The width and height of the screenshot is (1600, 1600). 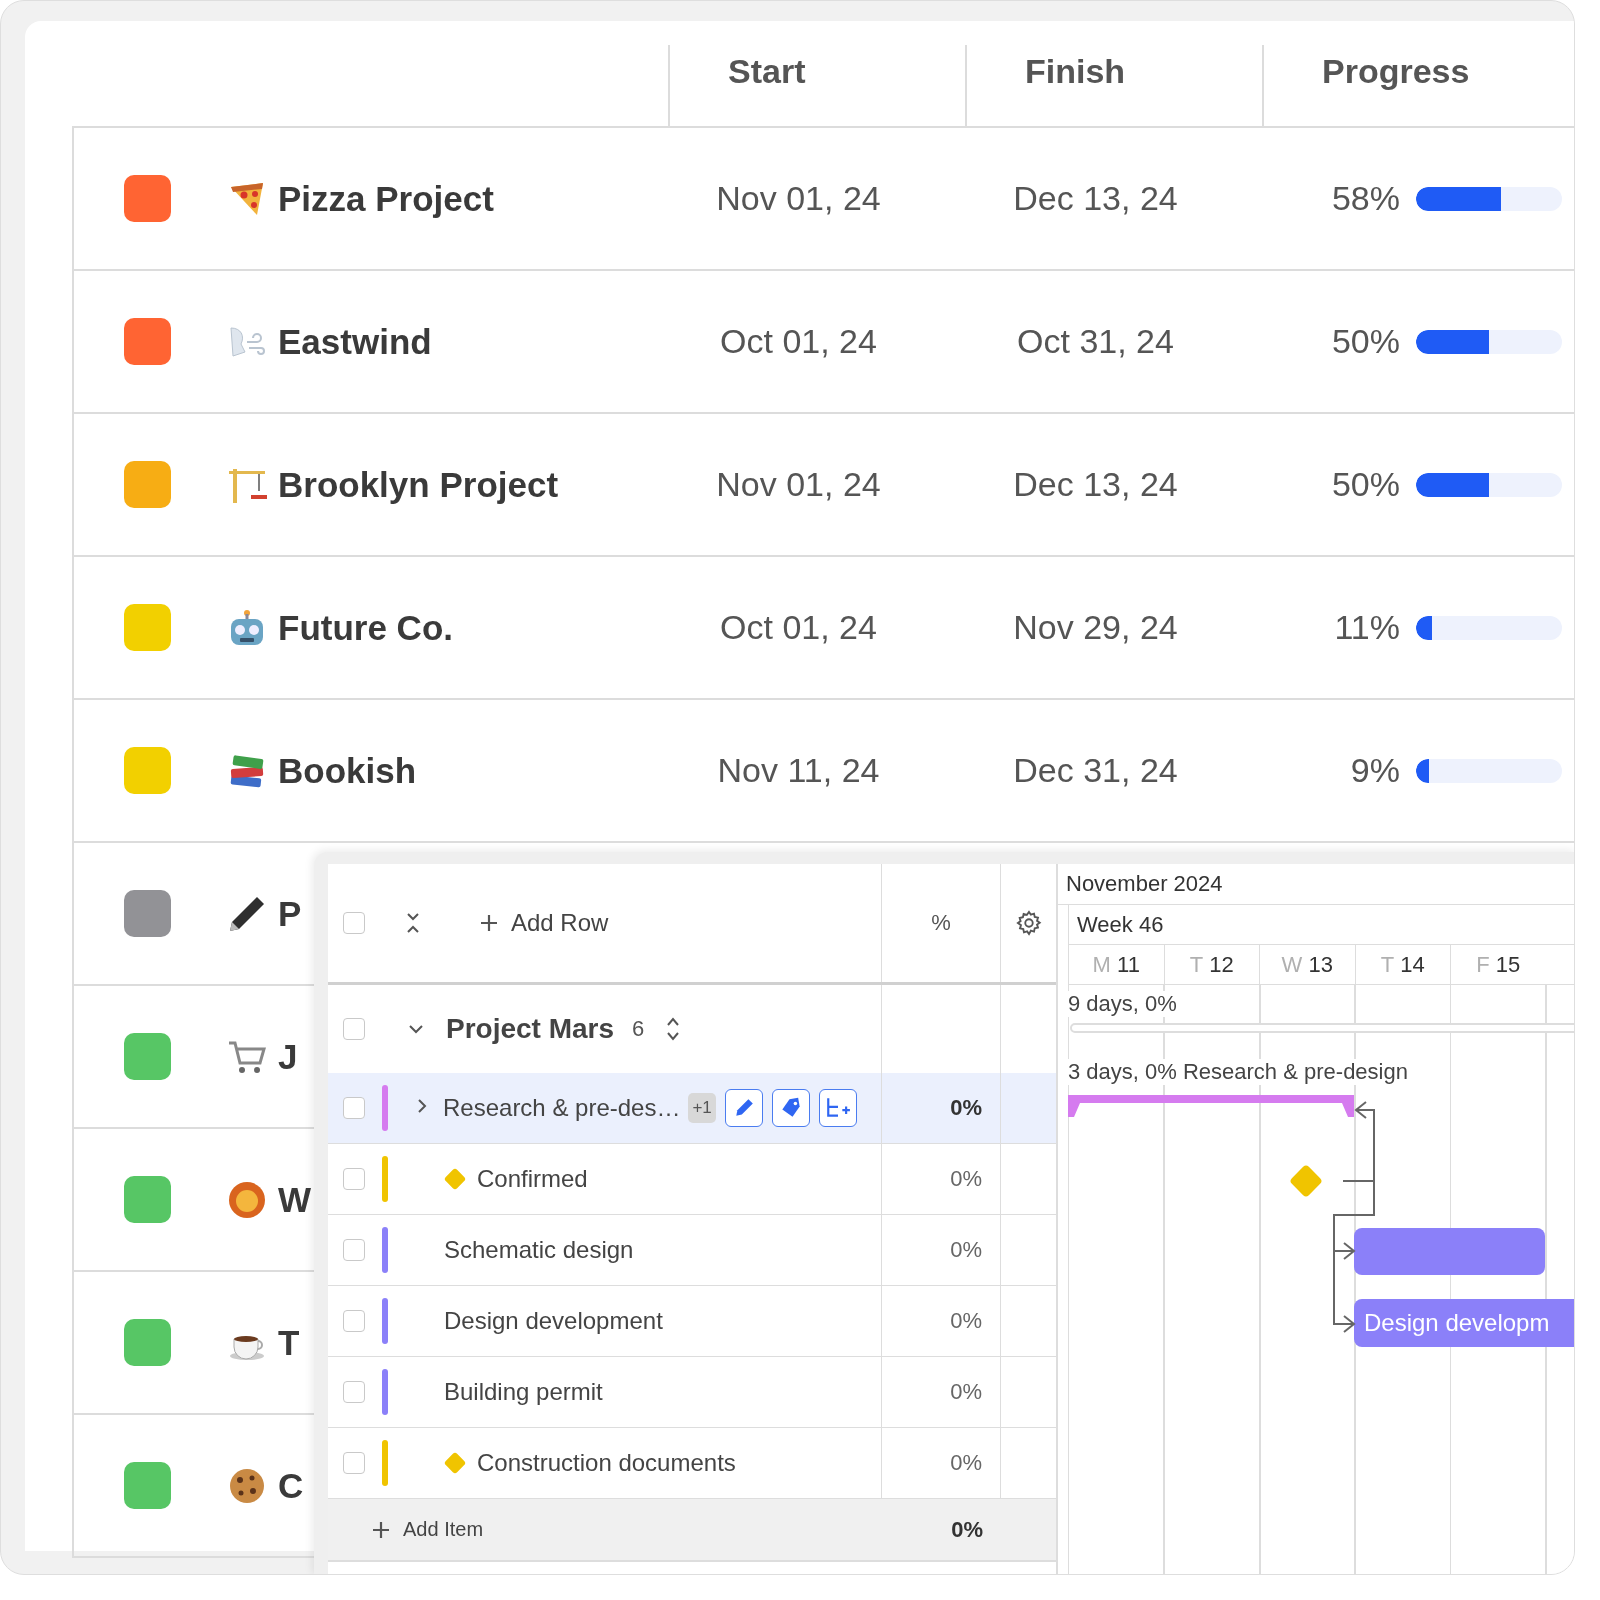 I want to click on progress-text: 9%, so click(x=1375, y=770).